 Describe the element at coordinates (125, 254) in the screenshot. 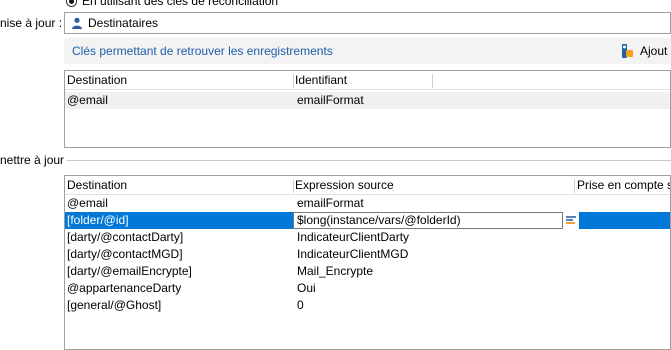

I see `fields-row-destination: [darty/@contactMGD]` at that location.